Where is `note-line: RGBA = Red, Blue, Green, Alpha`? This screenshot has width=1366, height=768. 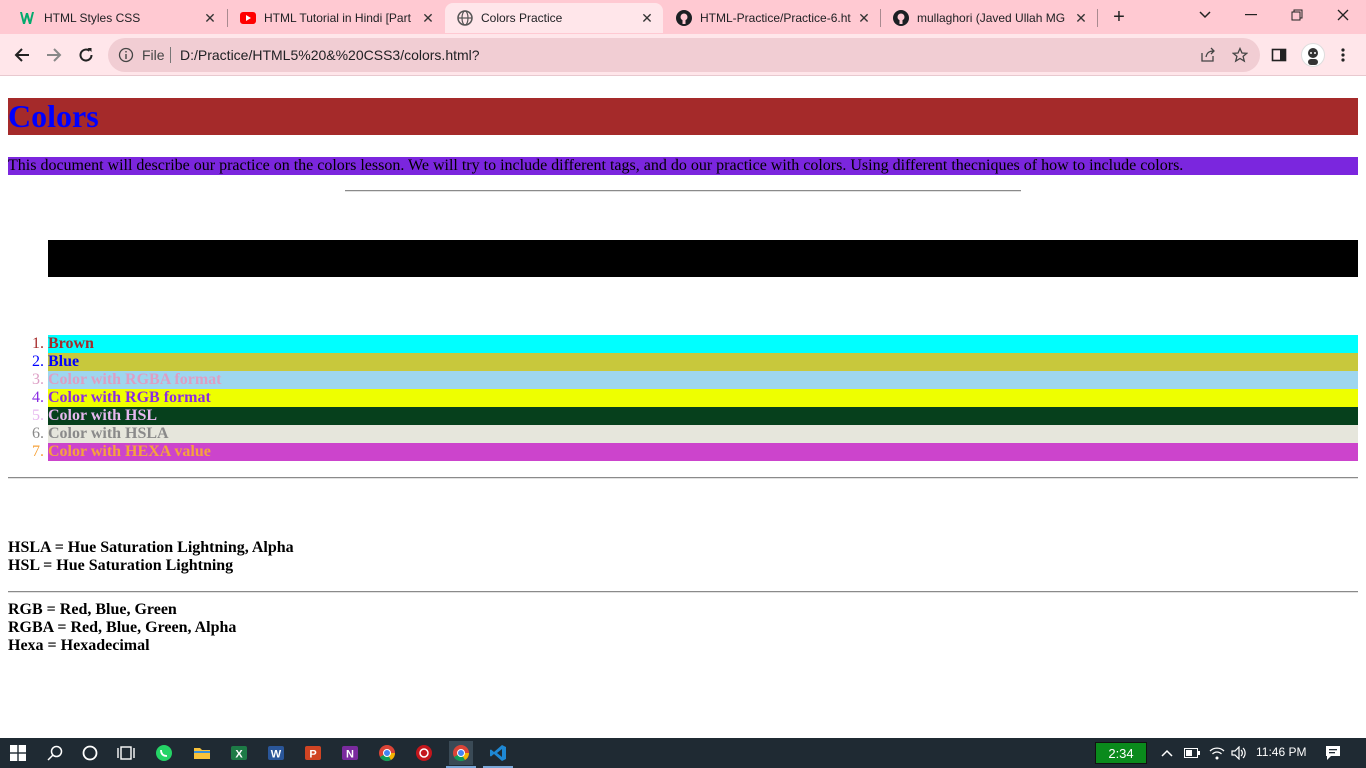
note-line: RGBA = Red, Blue, Green, Alpha is located at coordinates (122, 627).